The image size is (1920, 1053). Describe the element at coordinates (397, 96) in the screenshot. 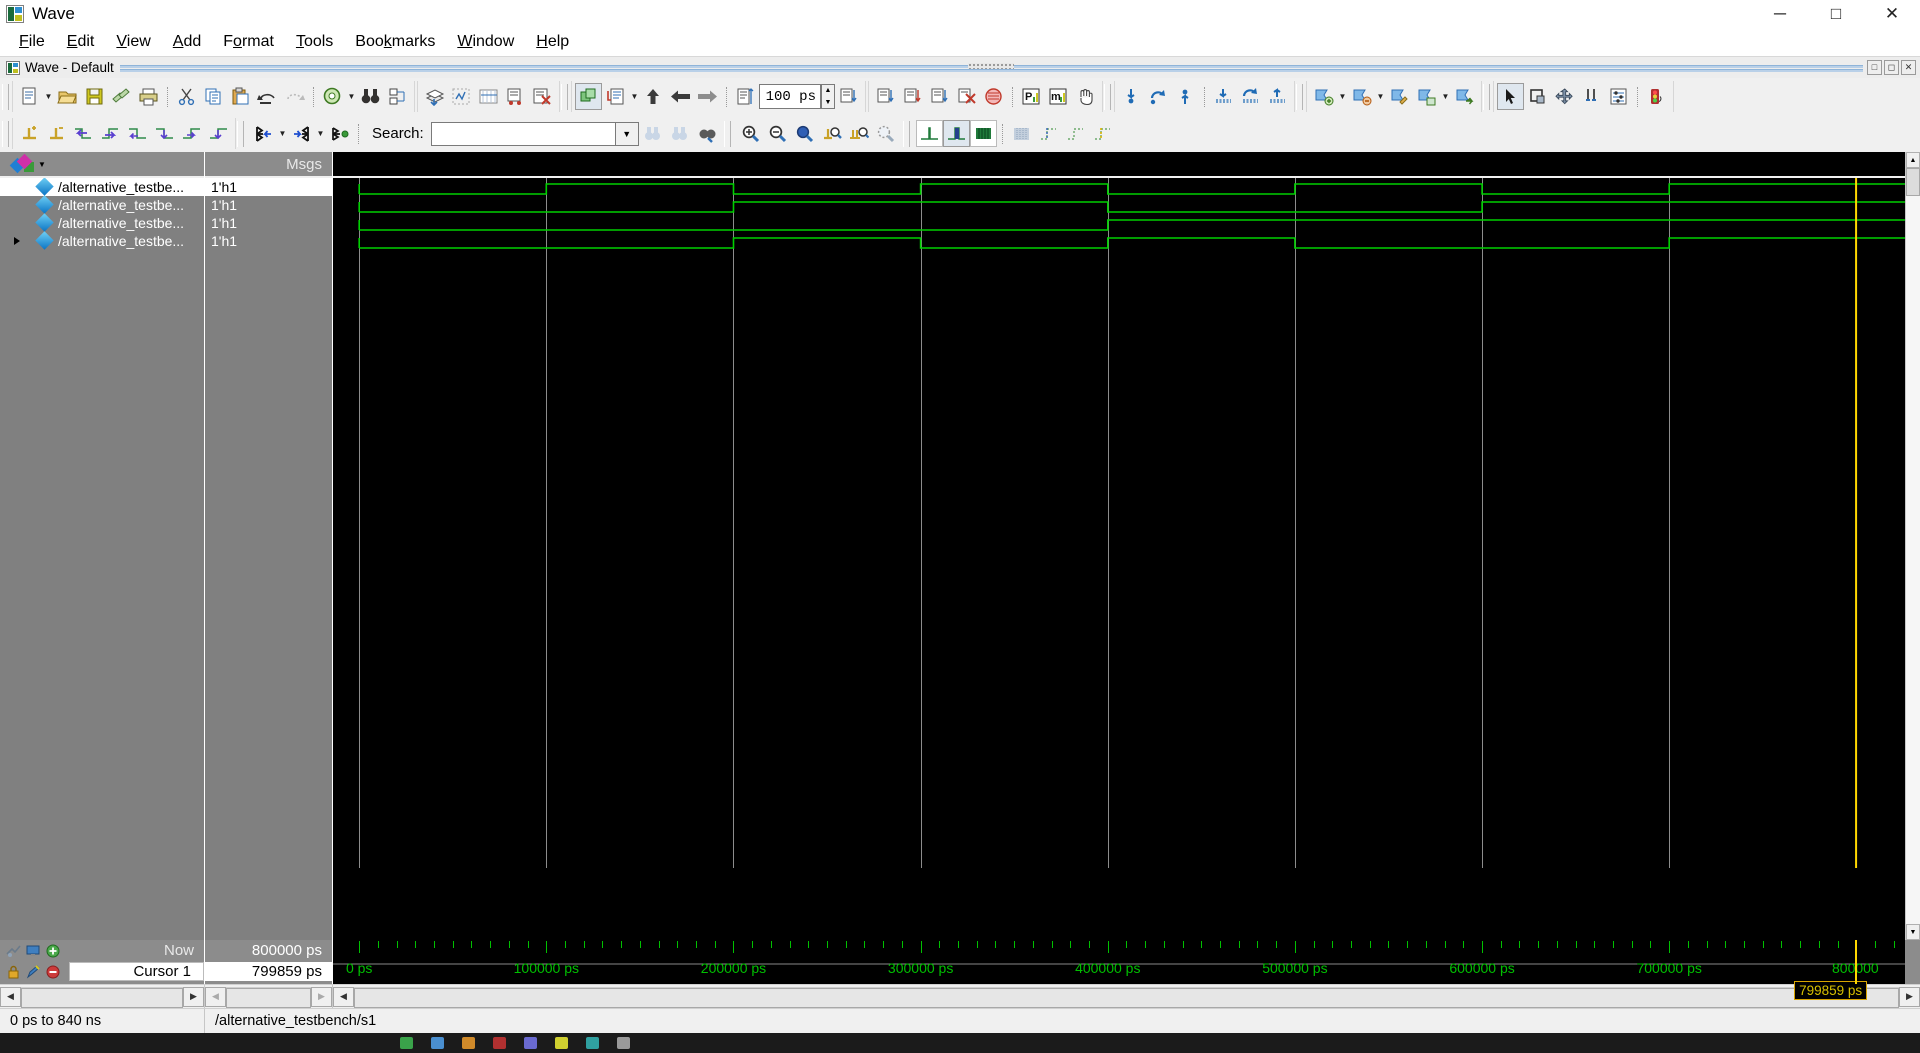

I see `properties-icon` at that location.